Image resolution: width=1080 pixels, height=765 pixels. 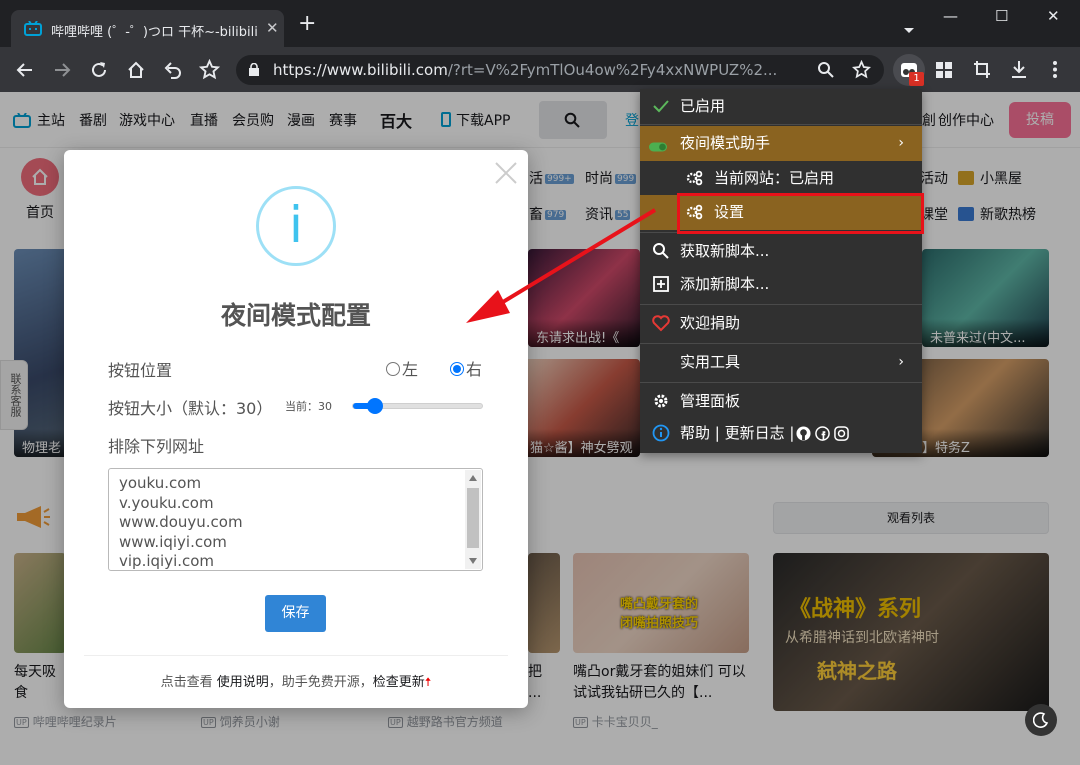 I want to click on slider-knob, so click(x=374, y=406).